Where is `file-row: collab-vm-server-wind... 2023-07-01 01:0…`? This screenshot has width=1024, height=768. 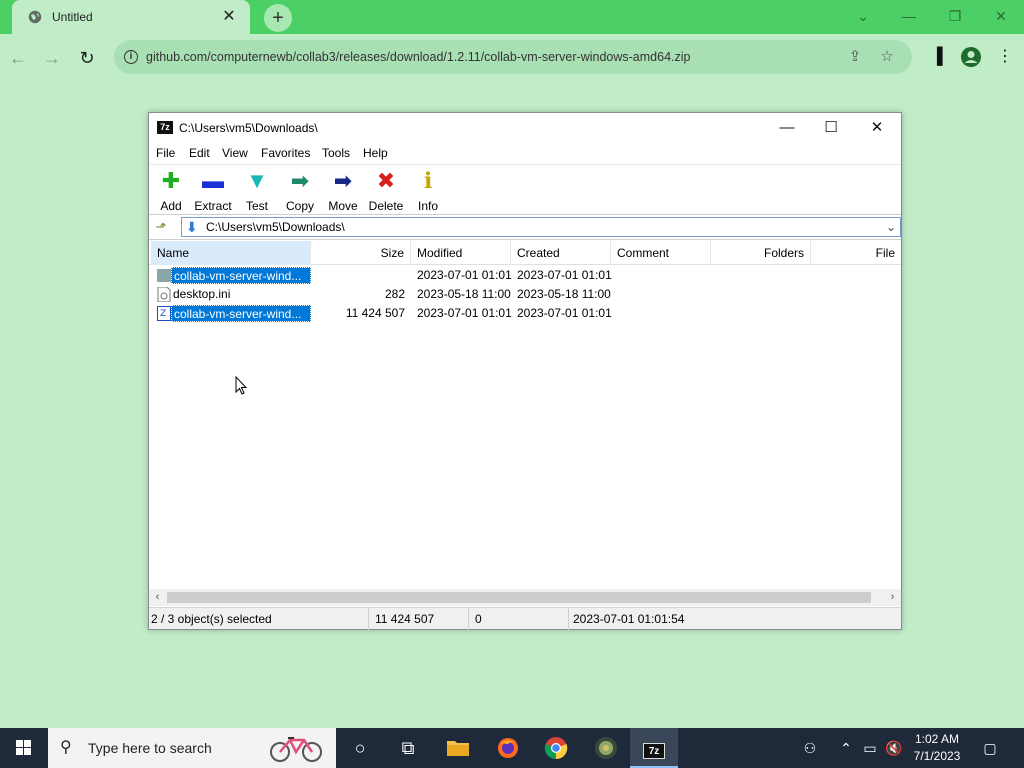
file-row: collab-vm-server-wind... 2023-07-01 01:0… is located at coordinates (525, 275).